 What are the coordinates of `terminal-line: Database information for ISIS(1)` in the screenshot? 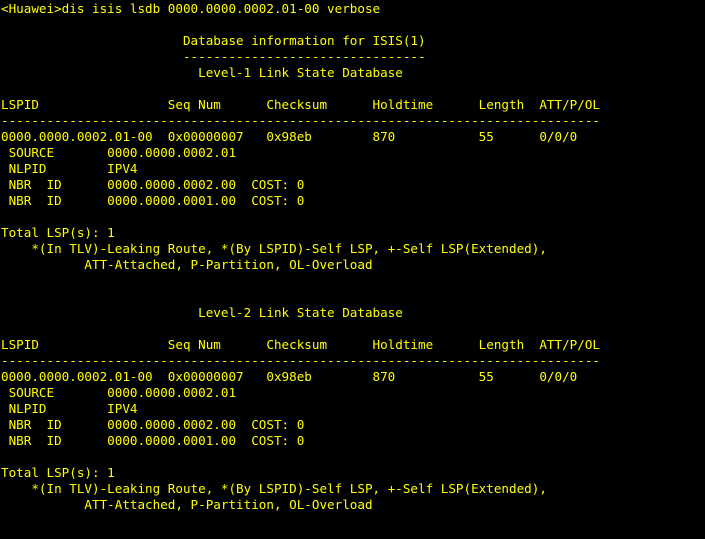 It's located at (213, 40).